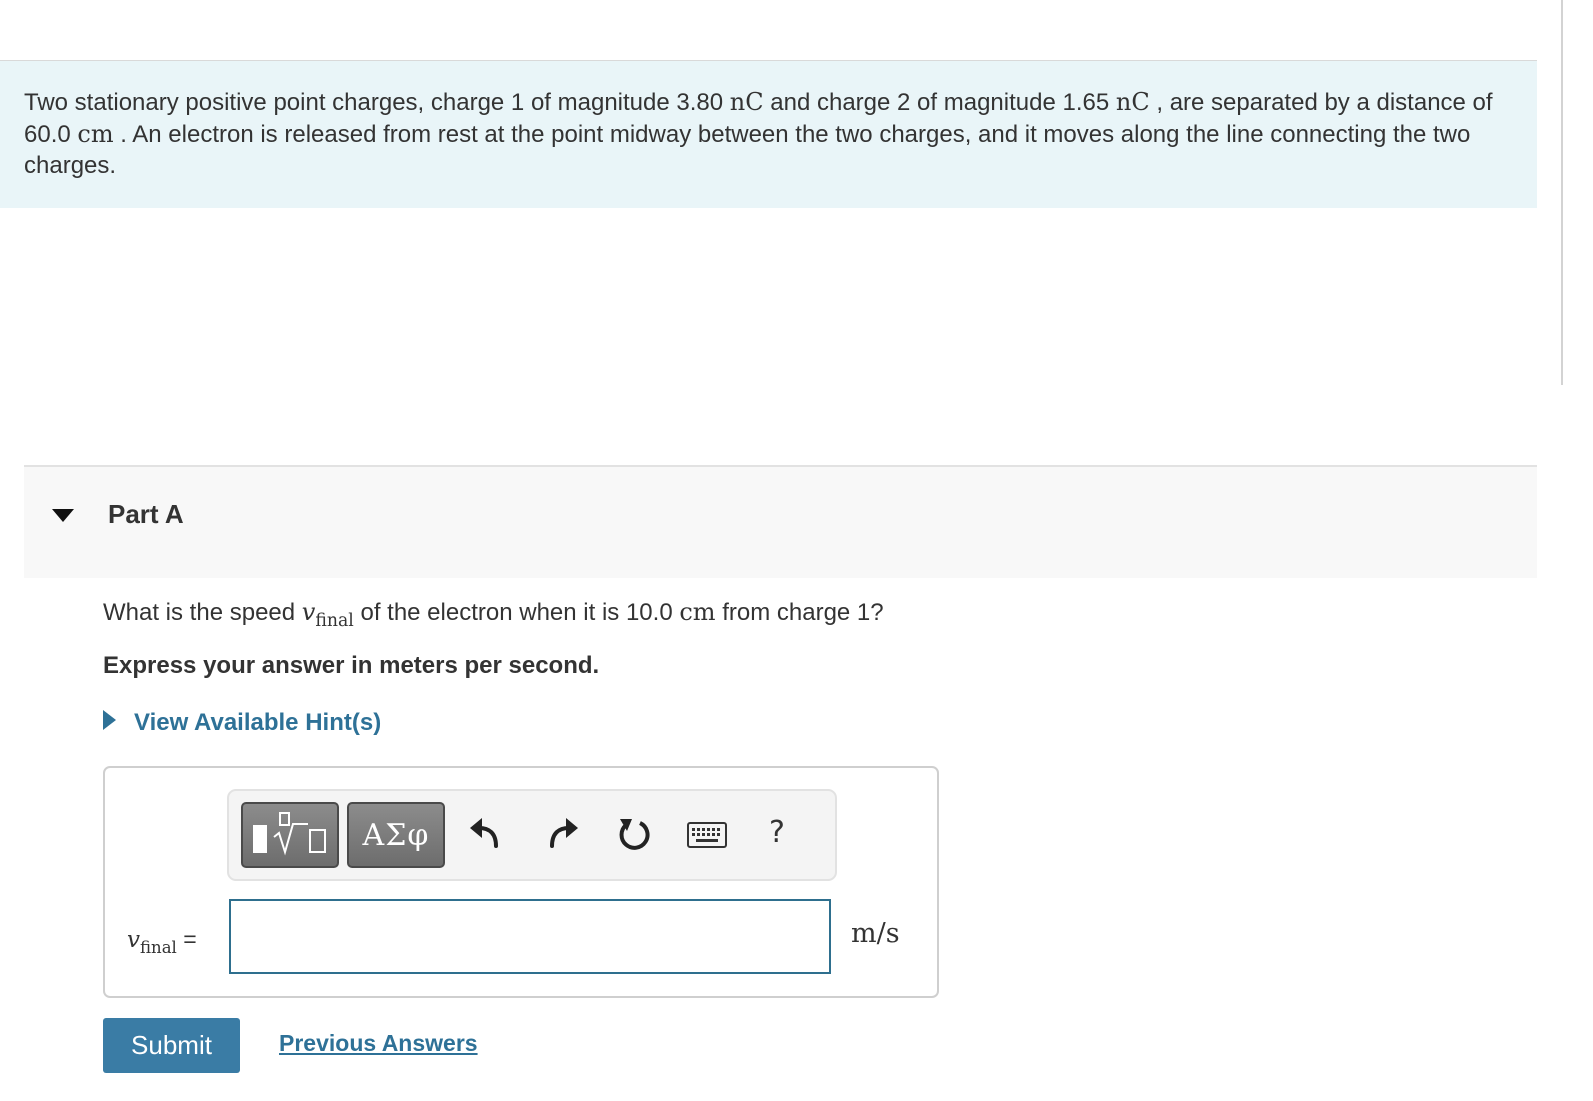  Describe the element at coordinates (780, 521) in the screenshot. I see `part-a-header: Part A` at that location.